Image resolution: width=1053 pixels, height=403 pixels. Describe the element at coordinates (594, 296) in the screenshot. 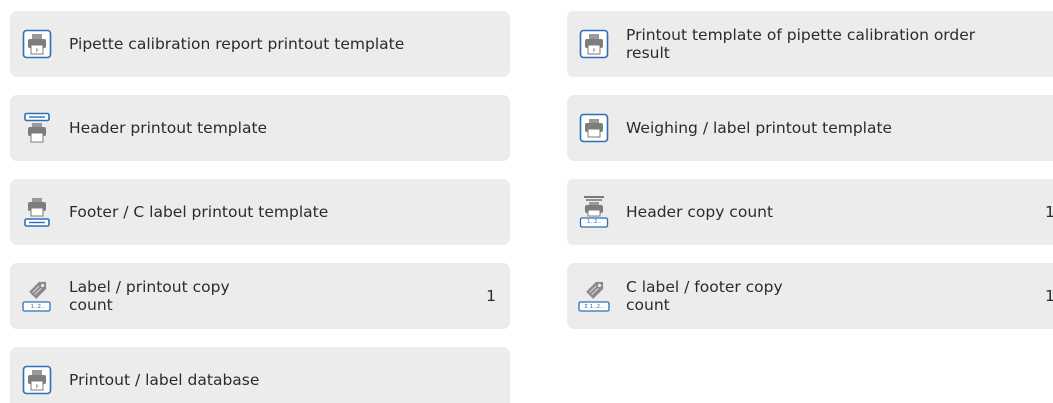

I see `c-label-count-icon: Σ 1..2..` at that location.